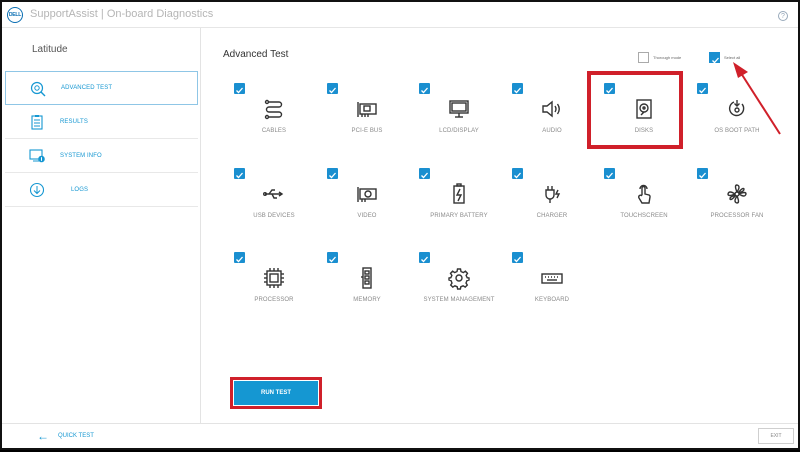  Describe the element at coordinates (37, 190) in the screenshot. I see `download-icon` at that location.